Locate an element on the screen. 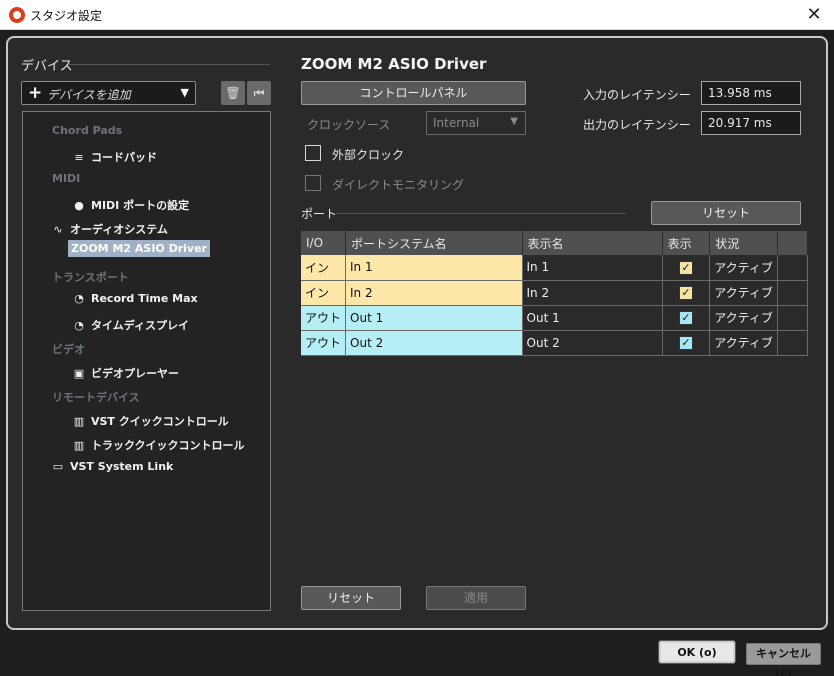 The width and height of the screenshot is (834, 676). control-panel-button: コントロールパネル is located at coordinates (413, 93).